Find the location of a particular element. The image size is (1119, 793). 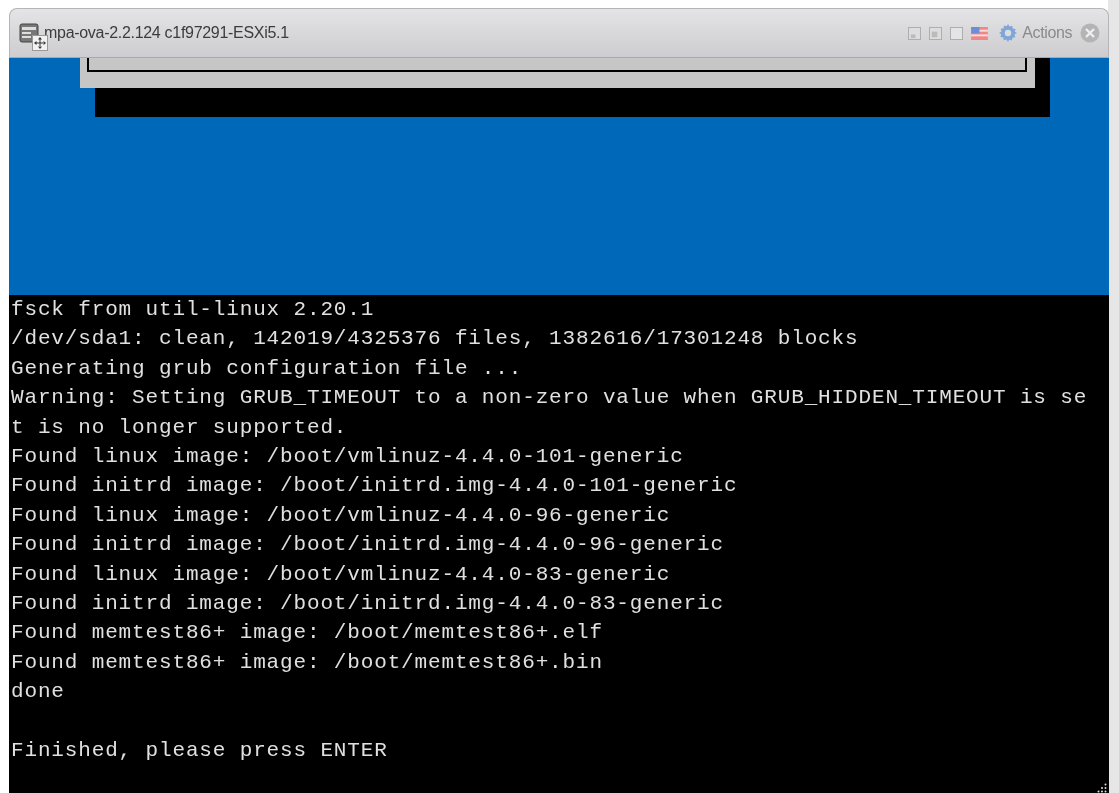

console-line: Found initrd image: /boot/initrd.img-4.4.0-101-generic is located at coordinates (375, 486).